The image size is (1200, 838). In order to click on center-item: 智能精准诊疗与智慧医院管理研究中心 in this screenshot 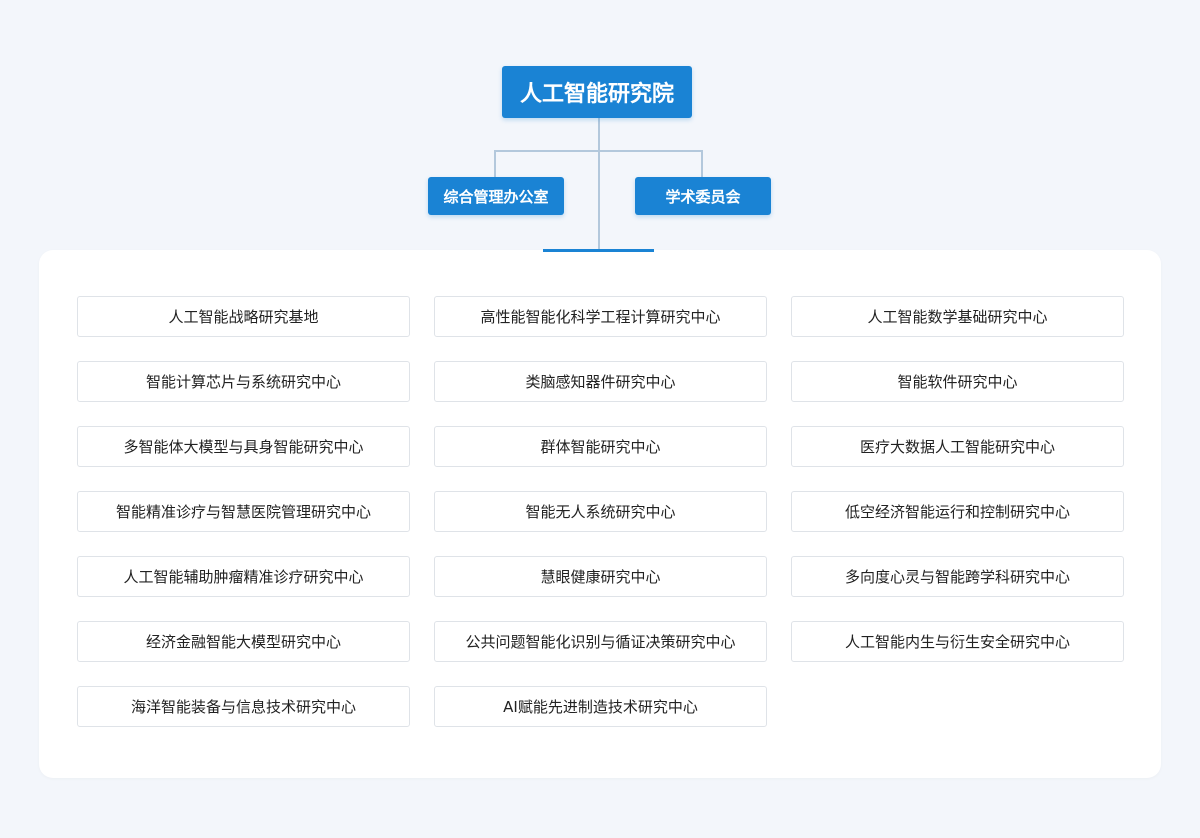, I will do `click(243, 511)`.